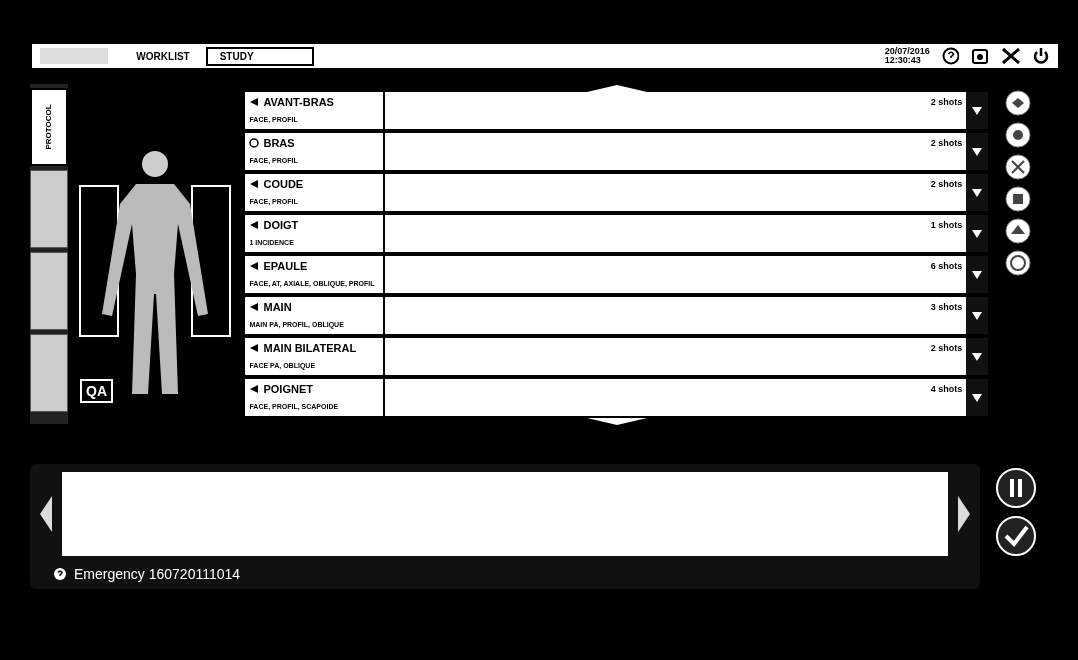 This screenshot has width=1078, height=660. I want to click on patient-label: Emergency 160720111014, so click(157, 574).